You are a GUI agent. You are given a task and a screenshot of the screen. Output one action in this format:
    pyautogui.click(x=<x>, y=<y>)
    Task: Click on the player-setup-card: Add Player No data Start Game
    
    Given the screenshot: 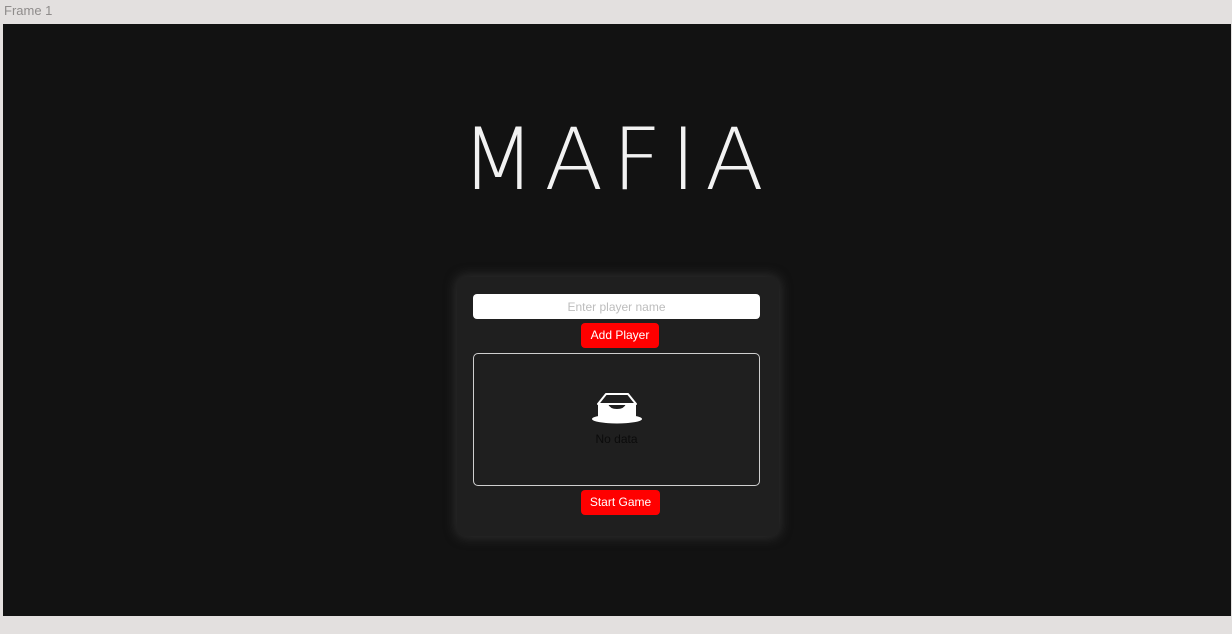 What is the action you would take?
    pyautogui.click(x=618, y=406)
    